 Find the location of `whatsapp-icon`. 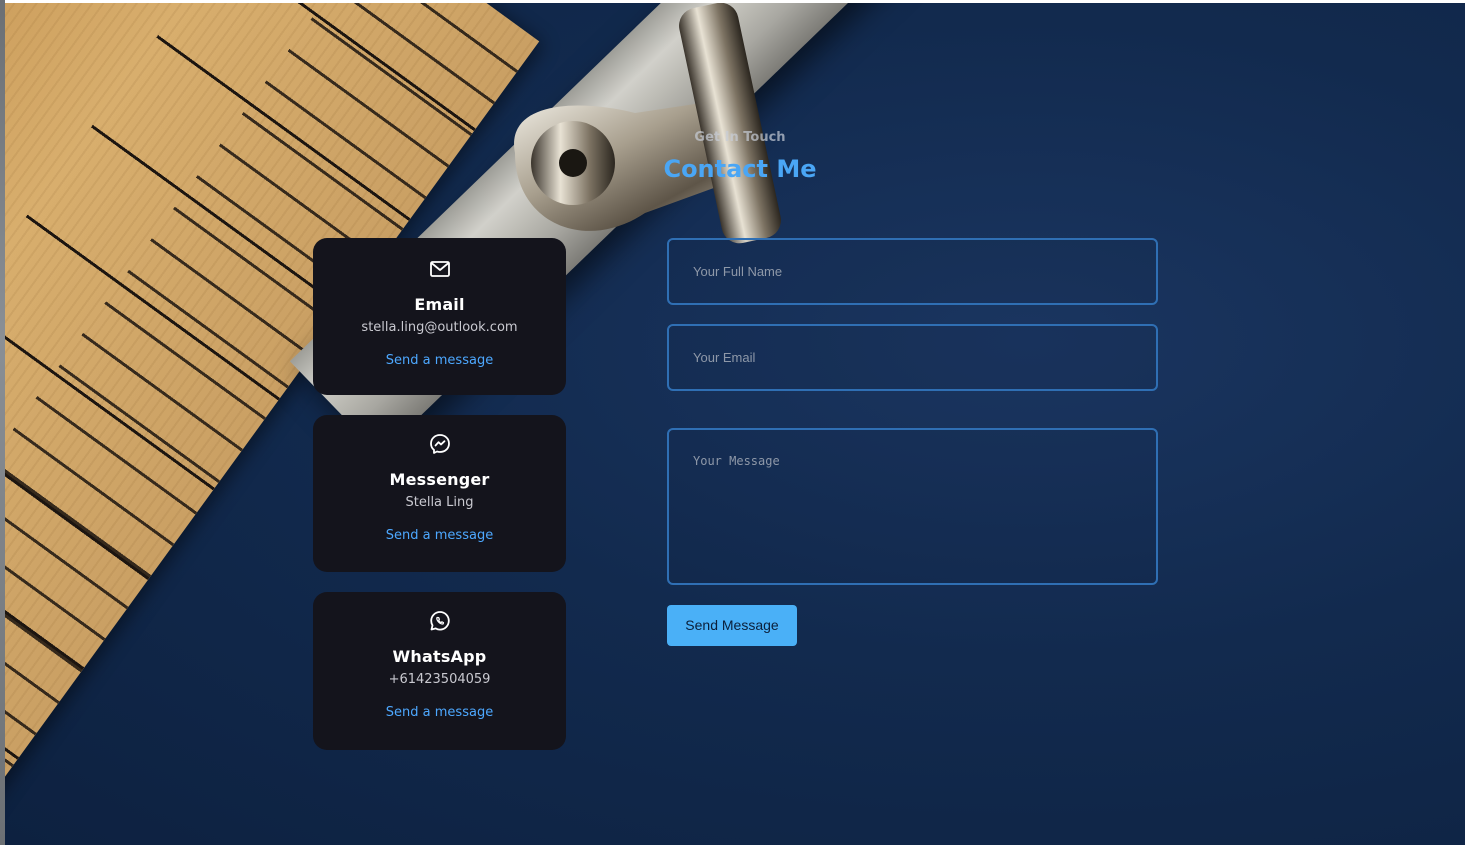

whatsapp-icon is located at coordinates (440, 621).